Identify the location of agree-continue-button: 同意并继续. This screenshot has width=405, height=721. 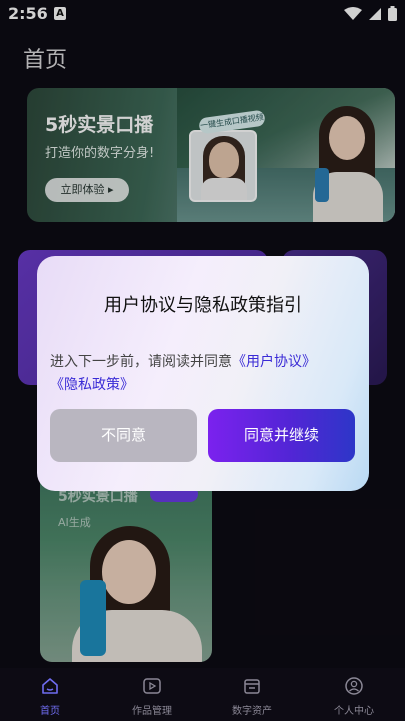
(281, 435).